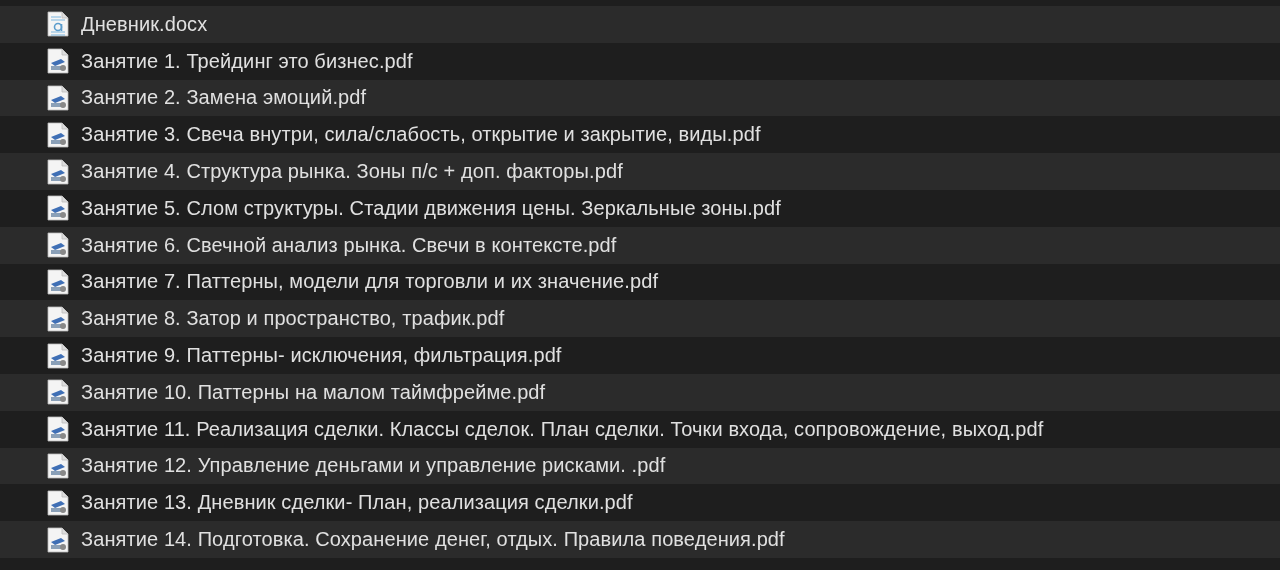 The width and height of the screenshot is (1280, 570). What do you see at coordinates (224, 98) in the screenshot?
I see `file-name: Занятие 2. Замена эмоций.pdf` at bounding box center [224, 98].